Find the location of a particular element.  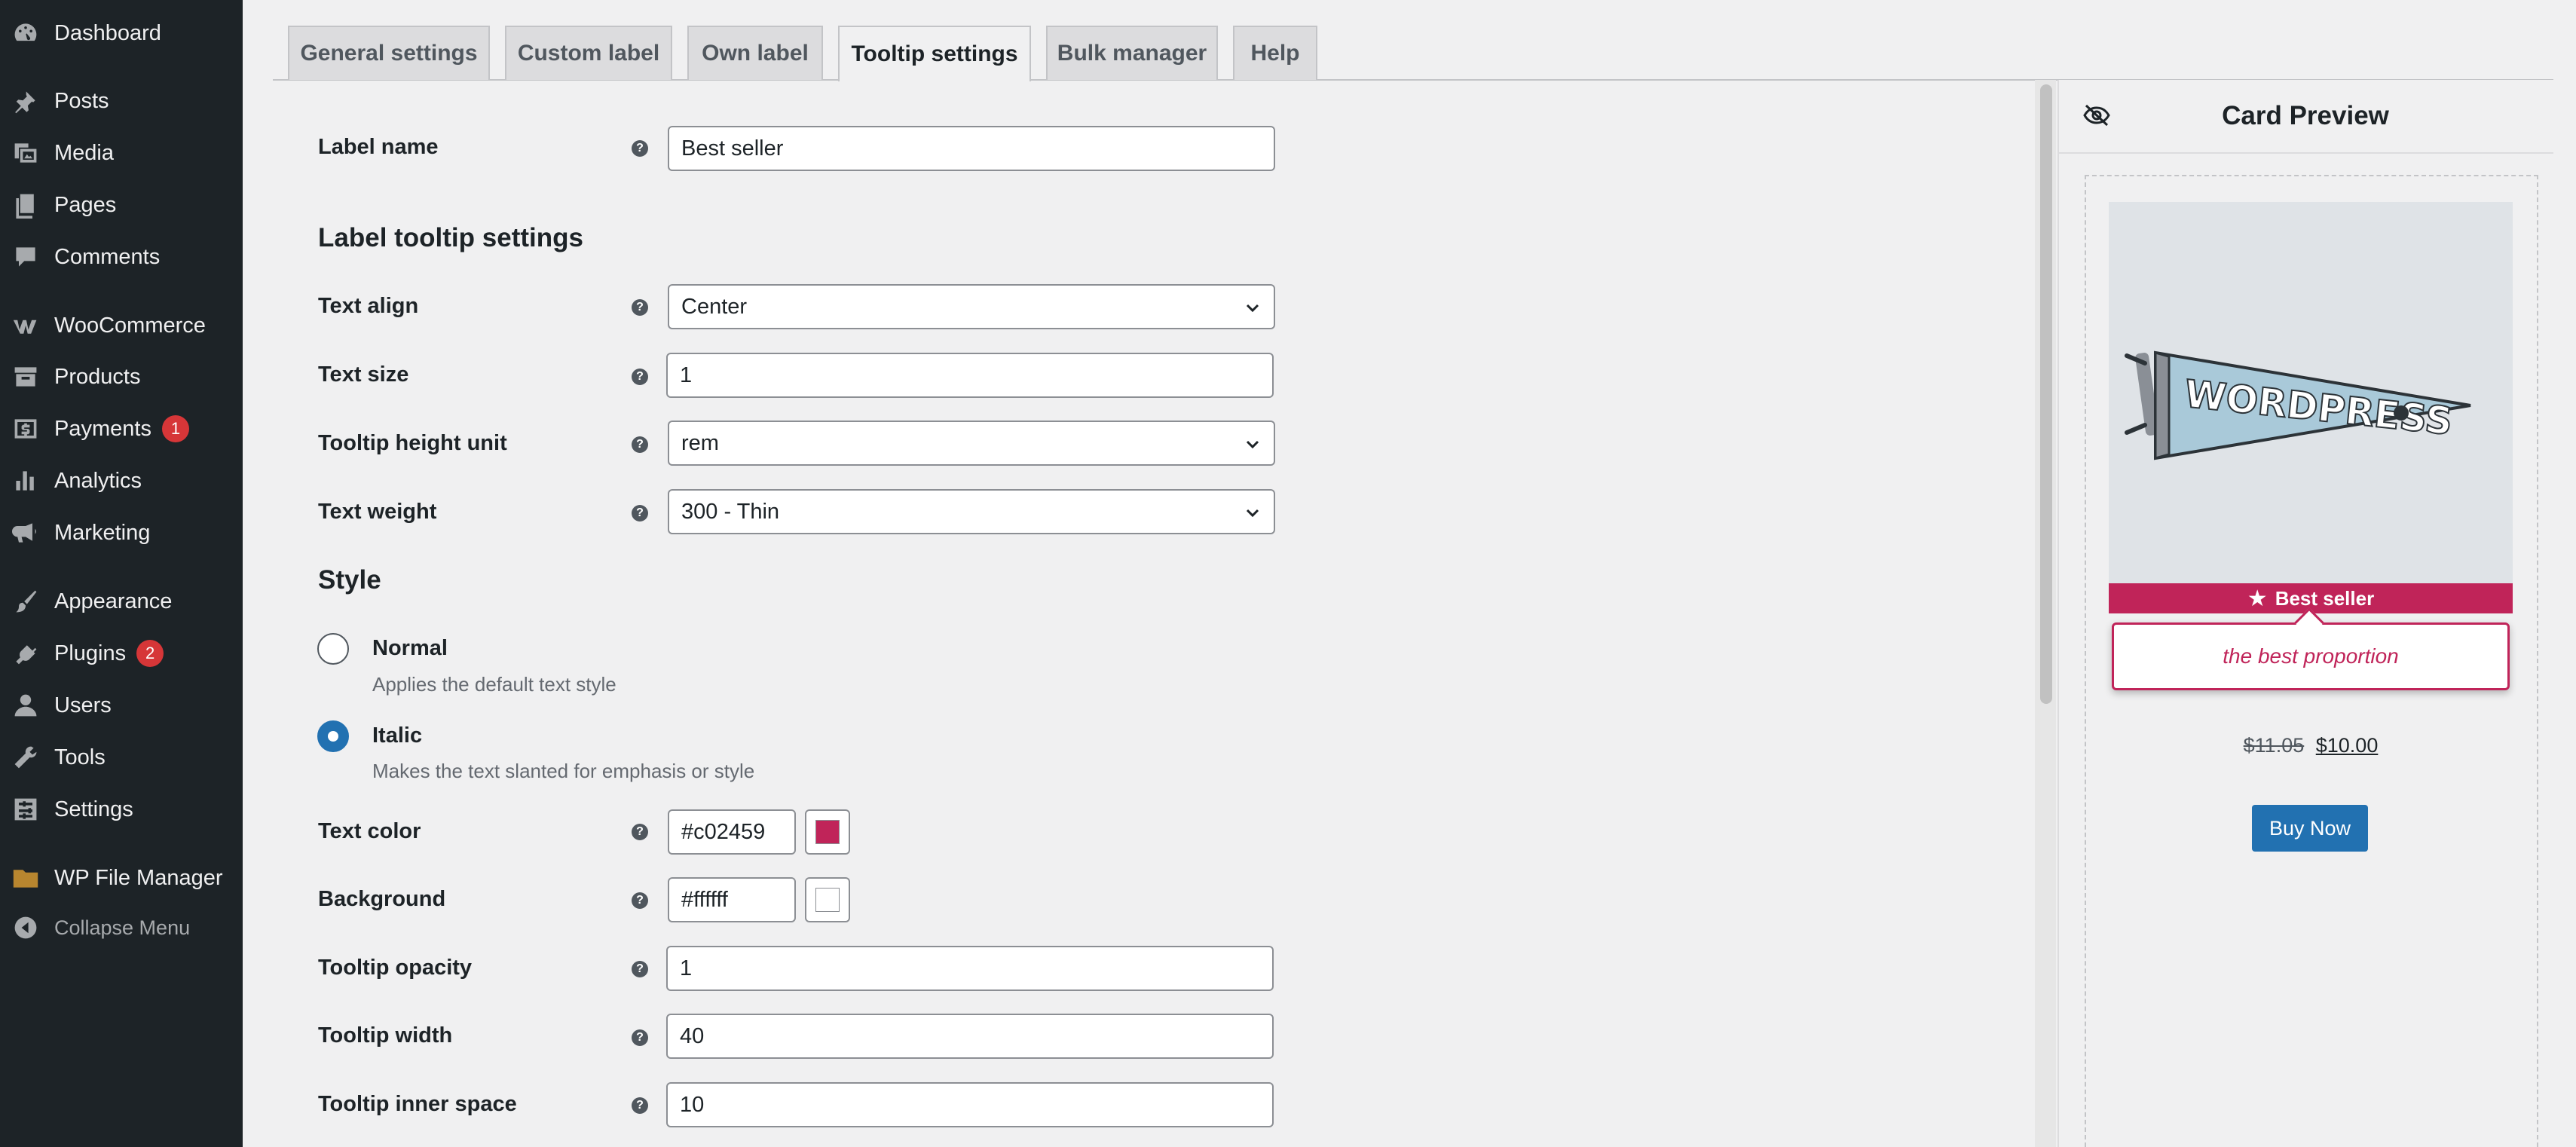

sidebar-item-label: Products is located at coordinates (98, 376).